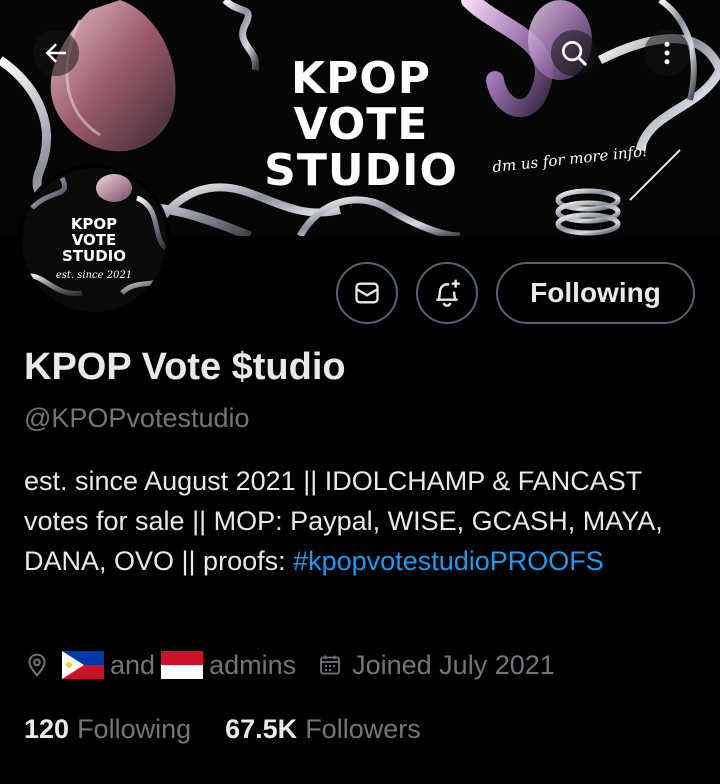 The width and height of the screenshot is (720, 784). I want to click on followers-count: 67.5K, so click(261, 728).